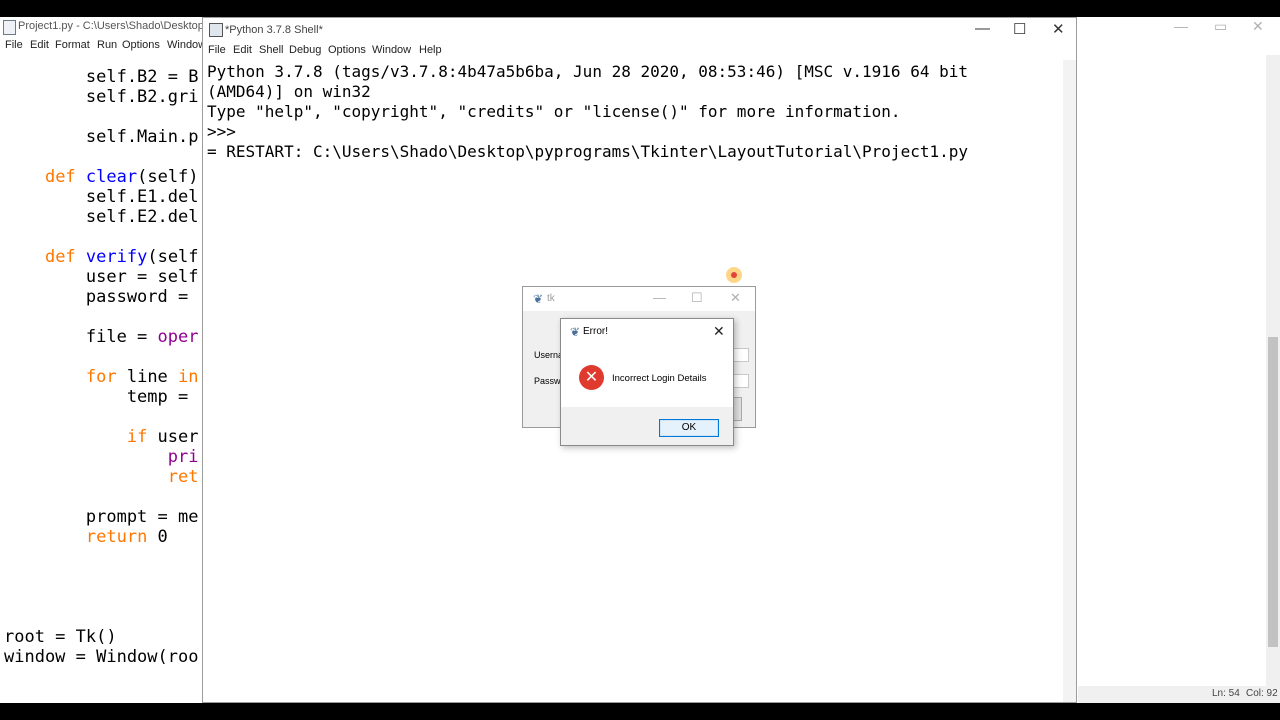  I want to click on menu-edit: Edit, so click(39, 45).